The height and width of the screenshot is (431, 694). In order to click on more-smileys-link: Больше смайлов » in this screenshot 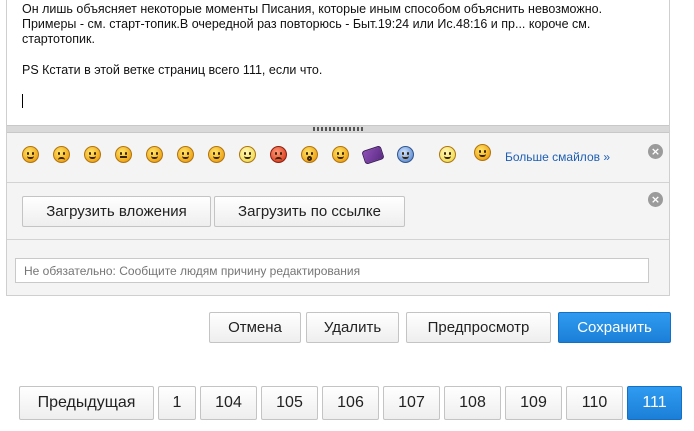, I will do `click(557, 157)`.